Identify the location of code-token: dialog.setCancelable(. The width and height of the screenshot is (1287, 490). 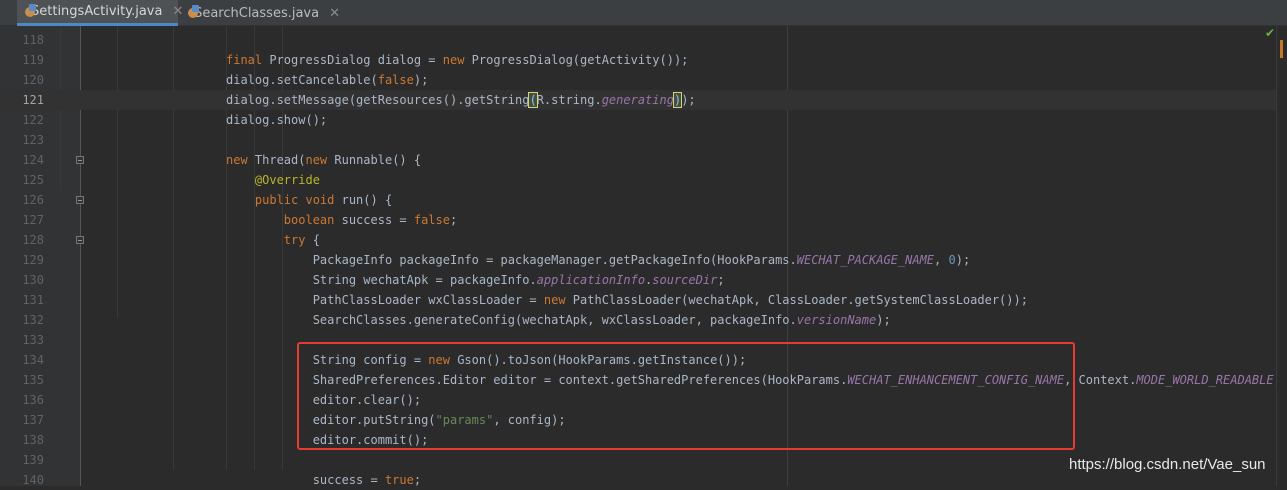
(302, 80).